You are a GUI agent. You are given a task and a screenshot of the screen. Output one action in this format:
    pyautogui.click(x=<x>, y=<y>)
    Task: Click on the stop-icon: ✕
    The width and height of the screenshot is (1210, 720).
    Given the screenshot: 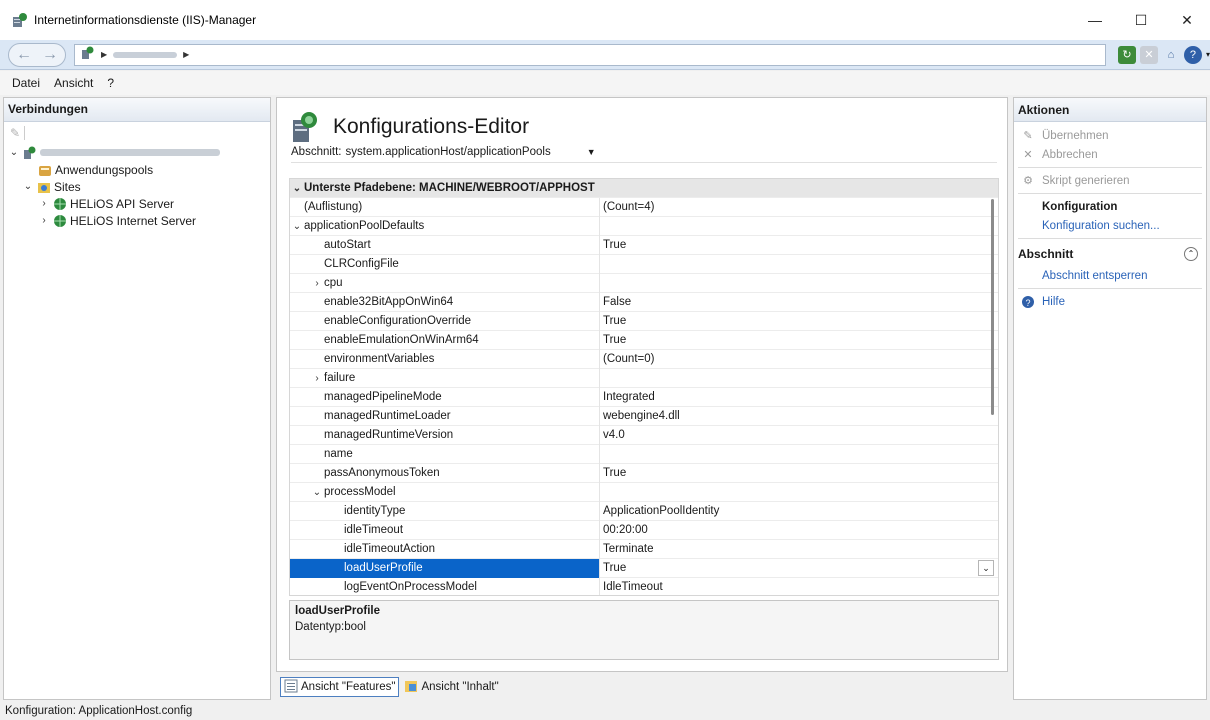 What is the action you would take?
    pyautogui.click(x=1148, y=54)
    